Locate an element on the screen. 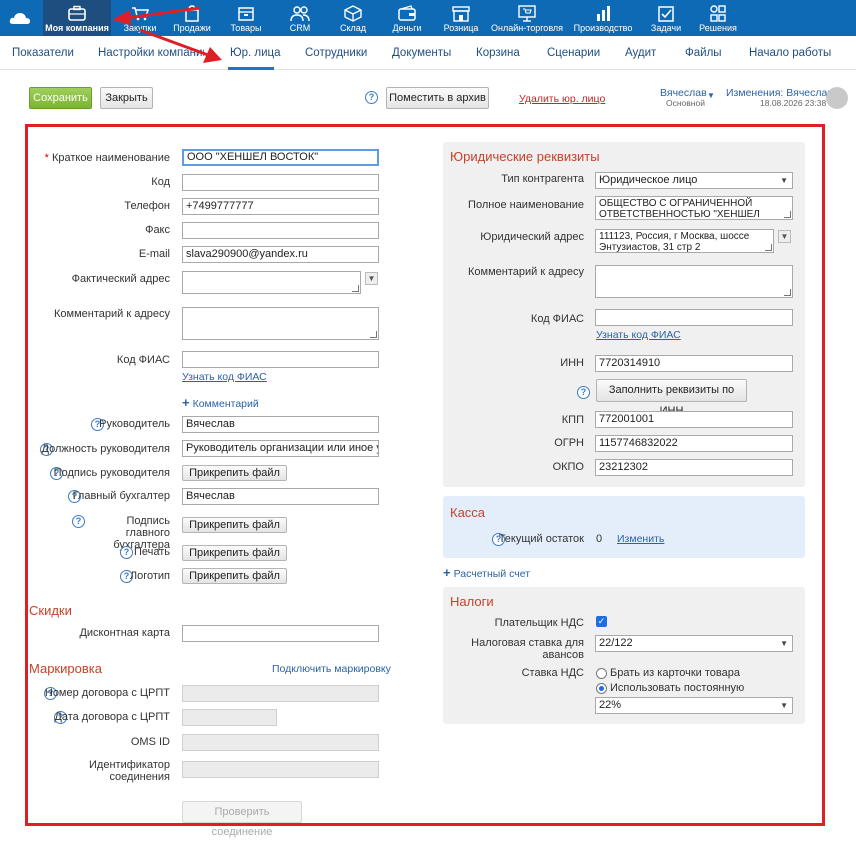  right-address-comment-input is located at coordinates (694, 281).